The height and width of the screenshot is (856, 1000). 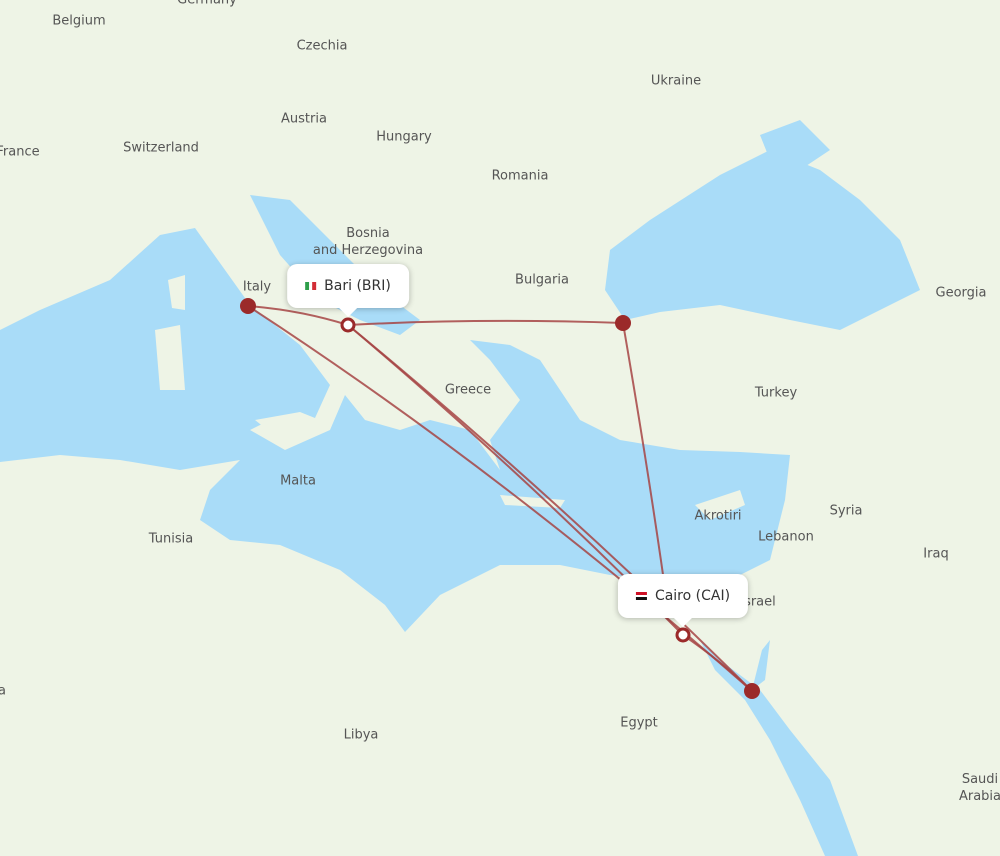 I want to click on label-syria: Syria, so click(x=846, y=511).